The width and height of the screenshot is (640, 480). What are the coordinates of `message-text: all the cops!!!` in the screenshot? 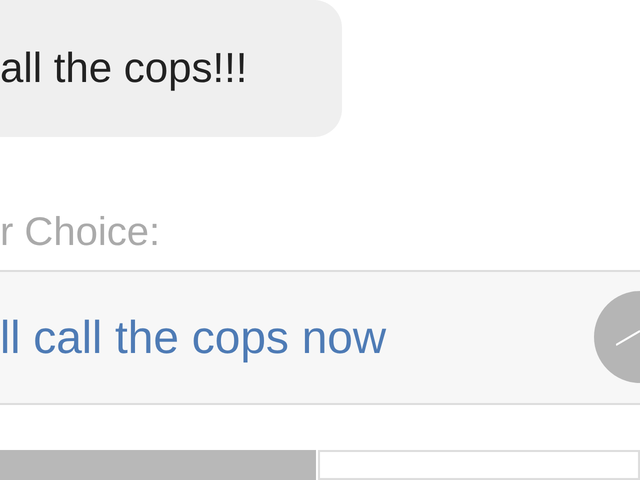 It's located at (124, 68).